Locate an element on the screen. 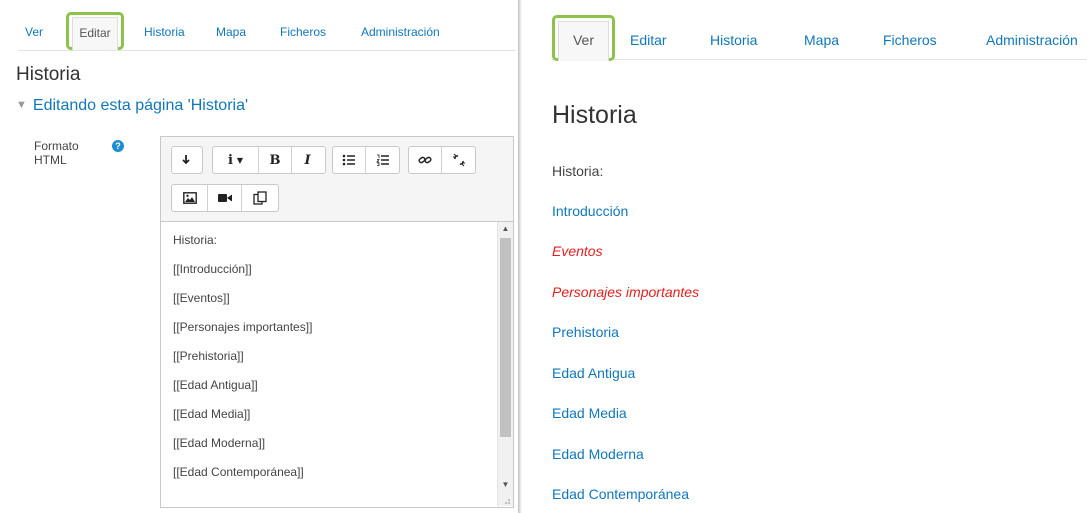  format-label: Formato HTML is located at coordinates (56, 153).